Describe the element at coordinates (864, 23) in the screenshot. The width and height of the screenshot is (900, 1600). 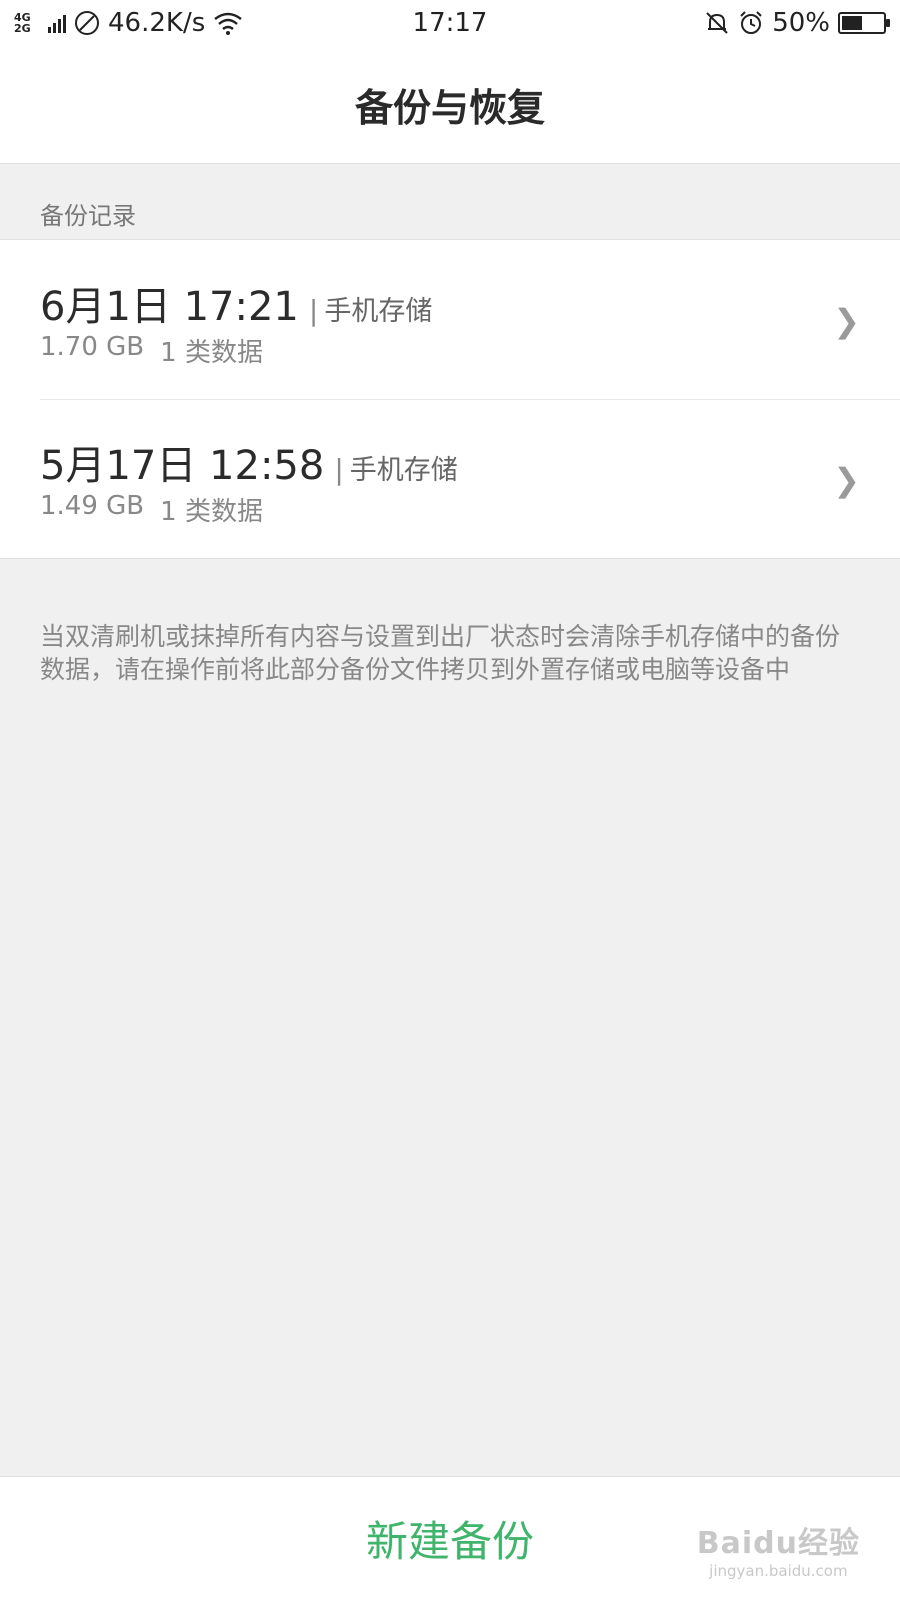
I see `battery-icon` at that location.